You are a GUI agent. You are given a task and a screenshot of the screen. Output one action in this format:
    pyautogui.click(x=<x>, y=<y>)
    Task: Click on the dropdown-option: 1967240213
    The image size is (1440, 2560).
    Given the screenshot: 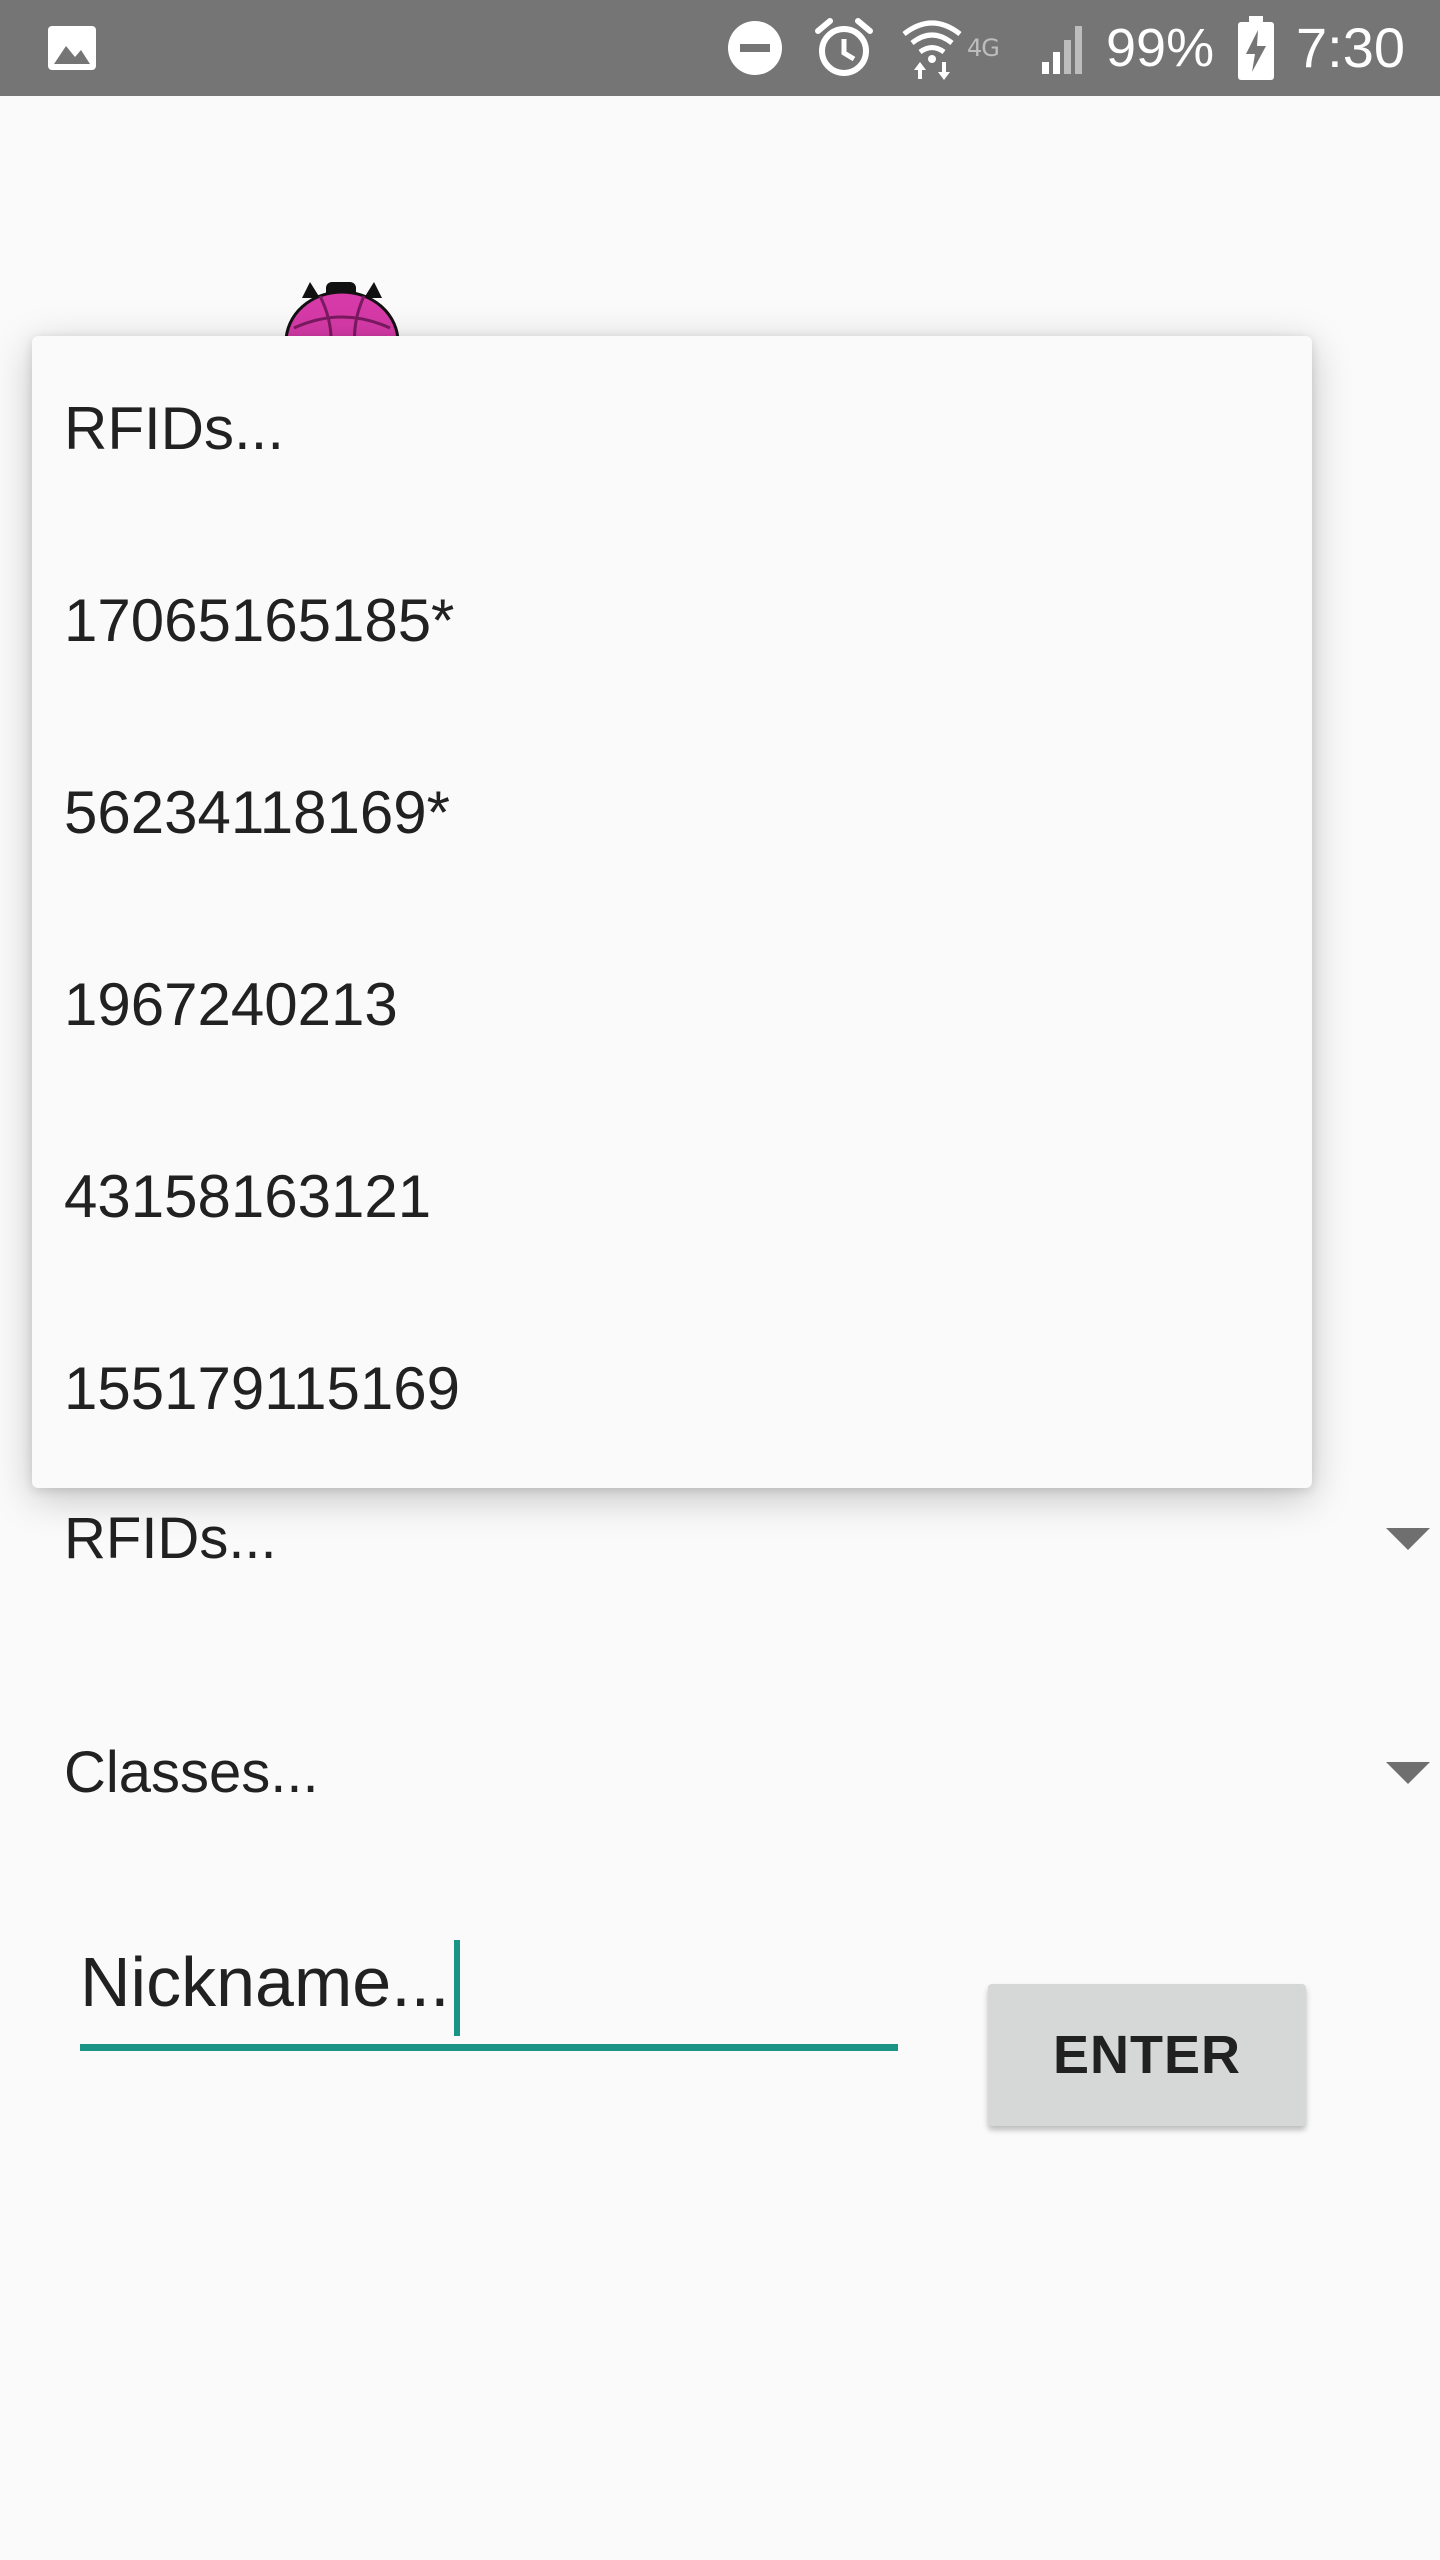 What is the action you would take?
    pyautogui.click(x=672, y=1008)
    